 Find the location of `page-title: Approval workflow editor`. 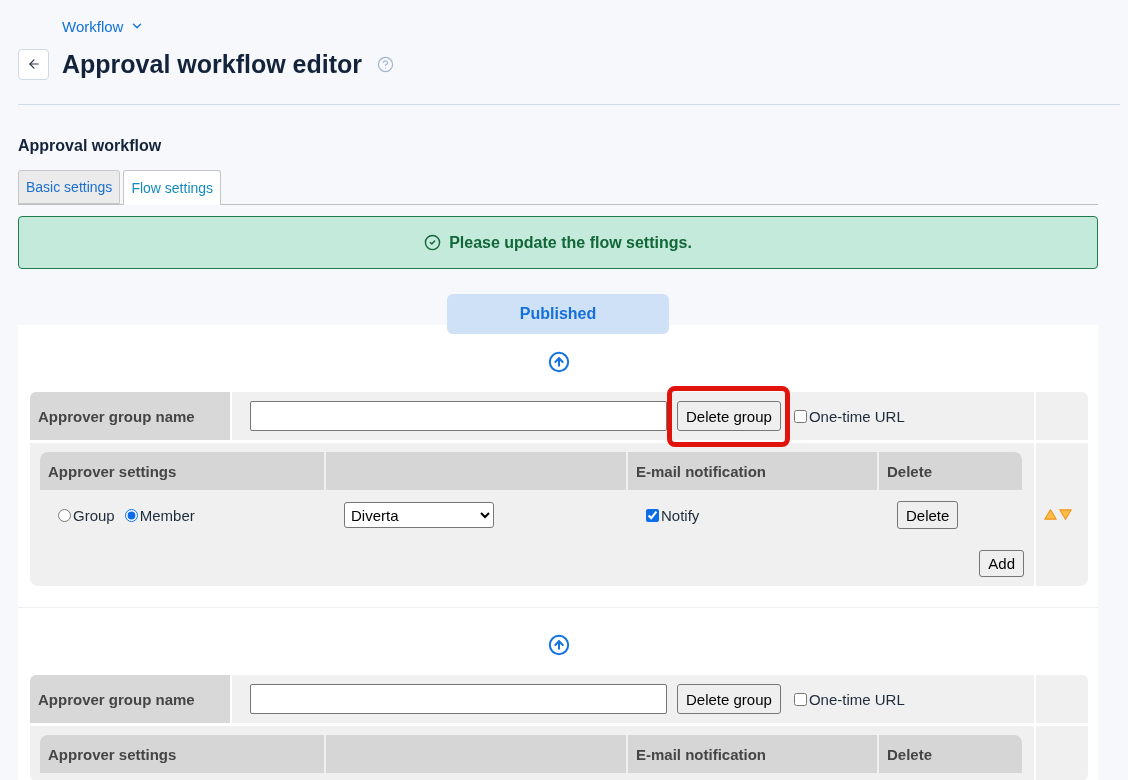

page-title: Approval workflow editor is located at coordinates (212, 64).